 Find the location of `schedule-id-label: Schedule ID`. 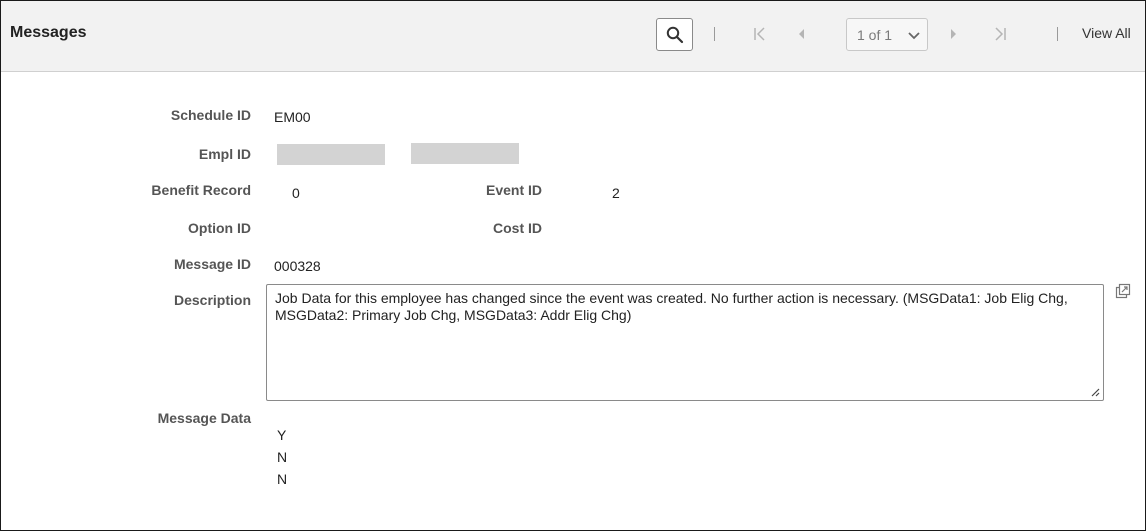

schedule-id-label: Schedule ID is located at coordinates (210, 115).